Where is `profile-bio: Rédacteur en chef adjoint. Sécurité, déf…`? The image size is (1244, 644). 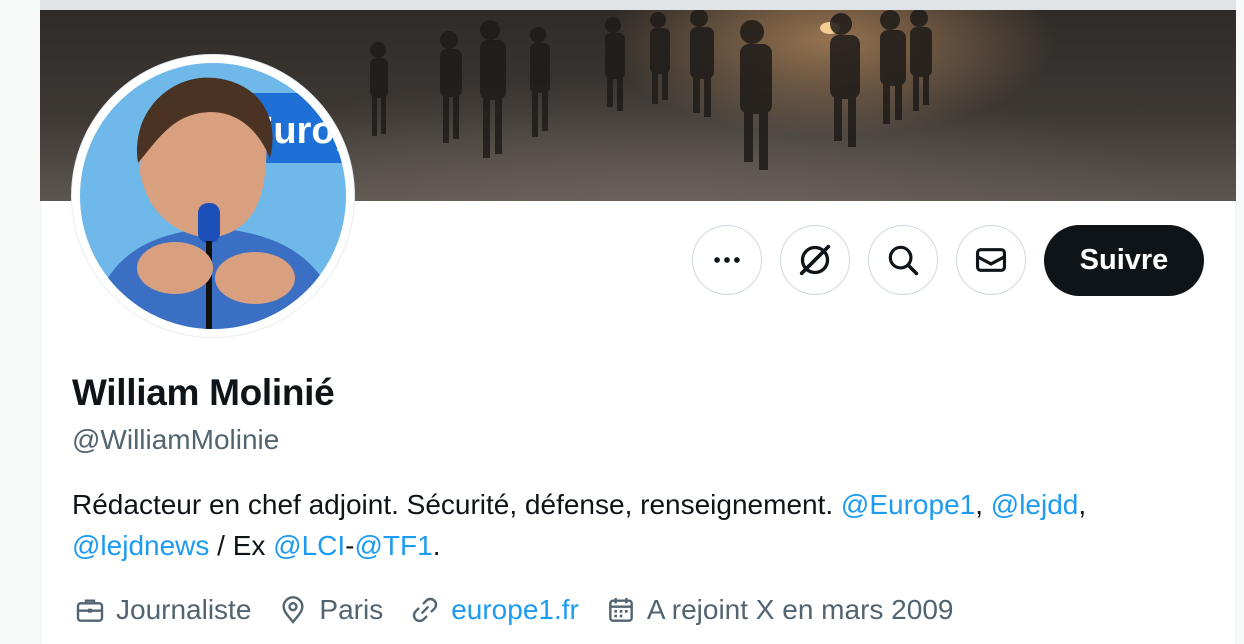
profile-bio: Rédacteur en chef adjoint. Sécurité, déf… is located at coordinates (637, 525).